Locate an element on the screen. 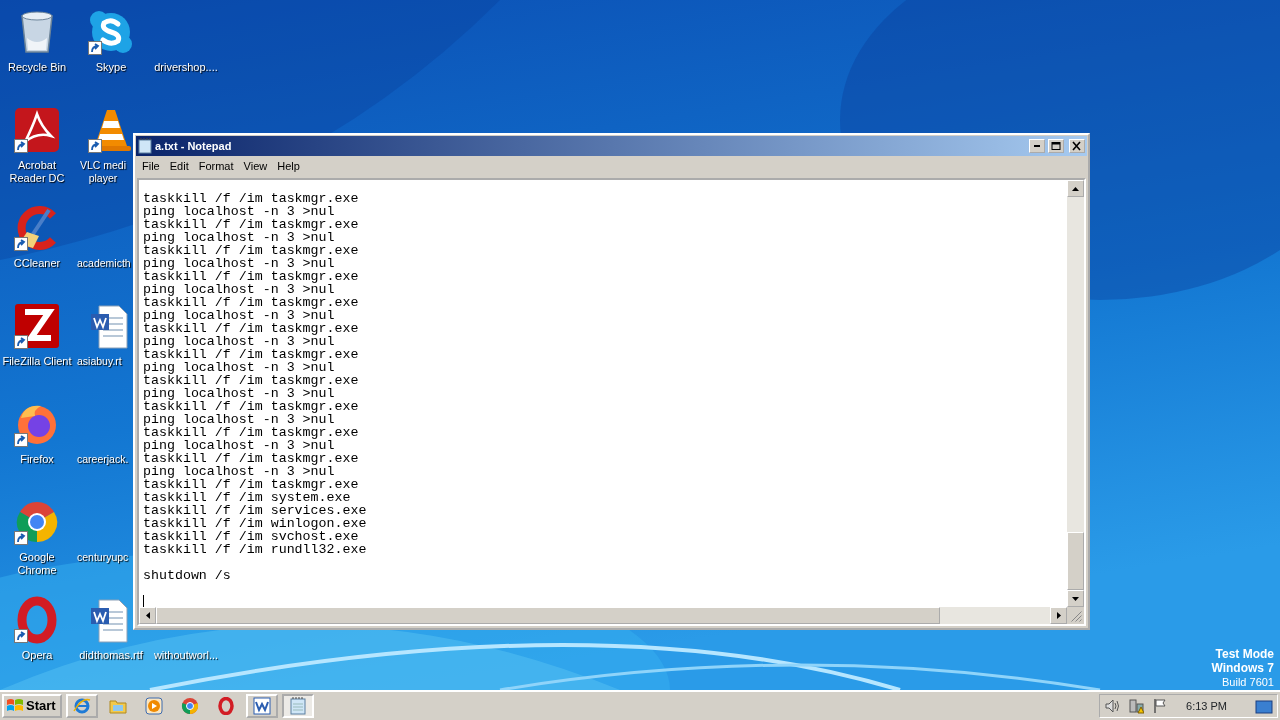 The height and width of the screenshot is (720, 1280). watermark-text: Test Mode is located at coordinates (1244, 654).